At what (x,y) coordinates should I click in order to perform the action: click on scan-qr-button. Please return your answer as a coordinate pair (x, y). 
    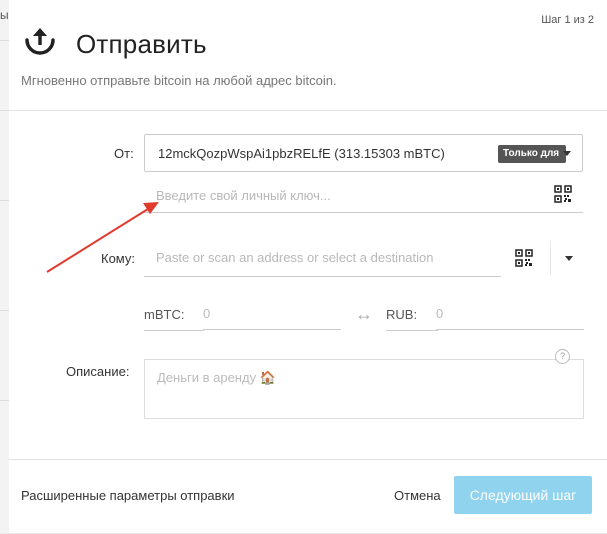
    Looking at the image, I should click on (524, 258).